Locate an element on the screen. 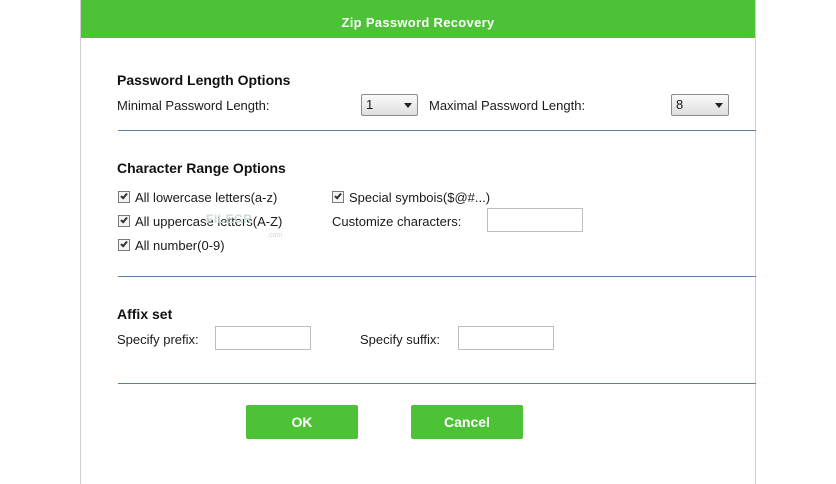 Image resolution: width=836 pixels, height=484 pixels. suffix-input is located at coordinates (506, 338).